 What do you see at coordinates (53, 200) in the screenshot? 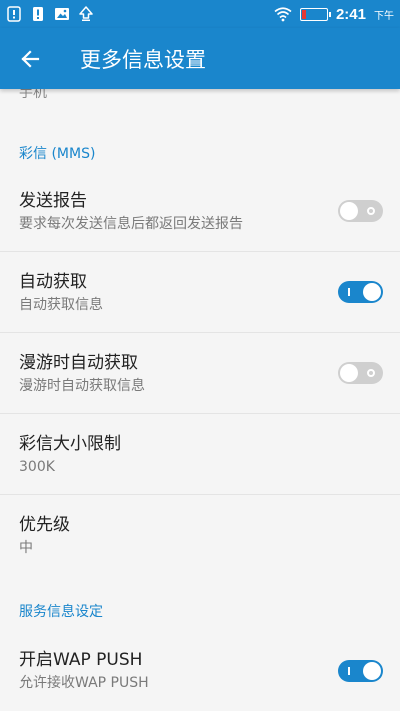
I see `setting-title: 发送报告` at bounding box center [53, 200].